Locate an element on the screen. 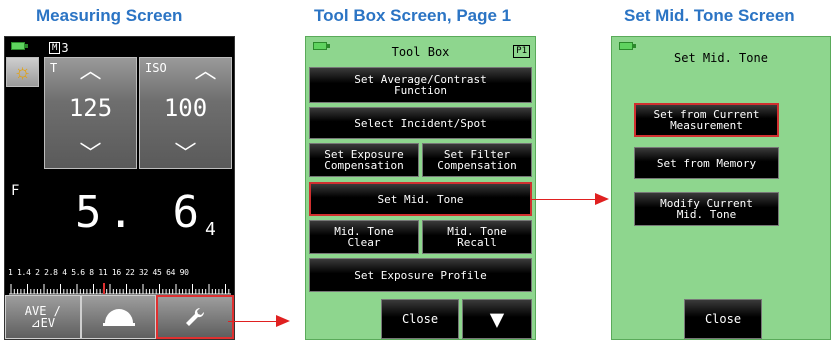 This screenshot has width=837, height=340. scale-marker is located at coordinates (104, 288).